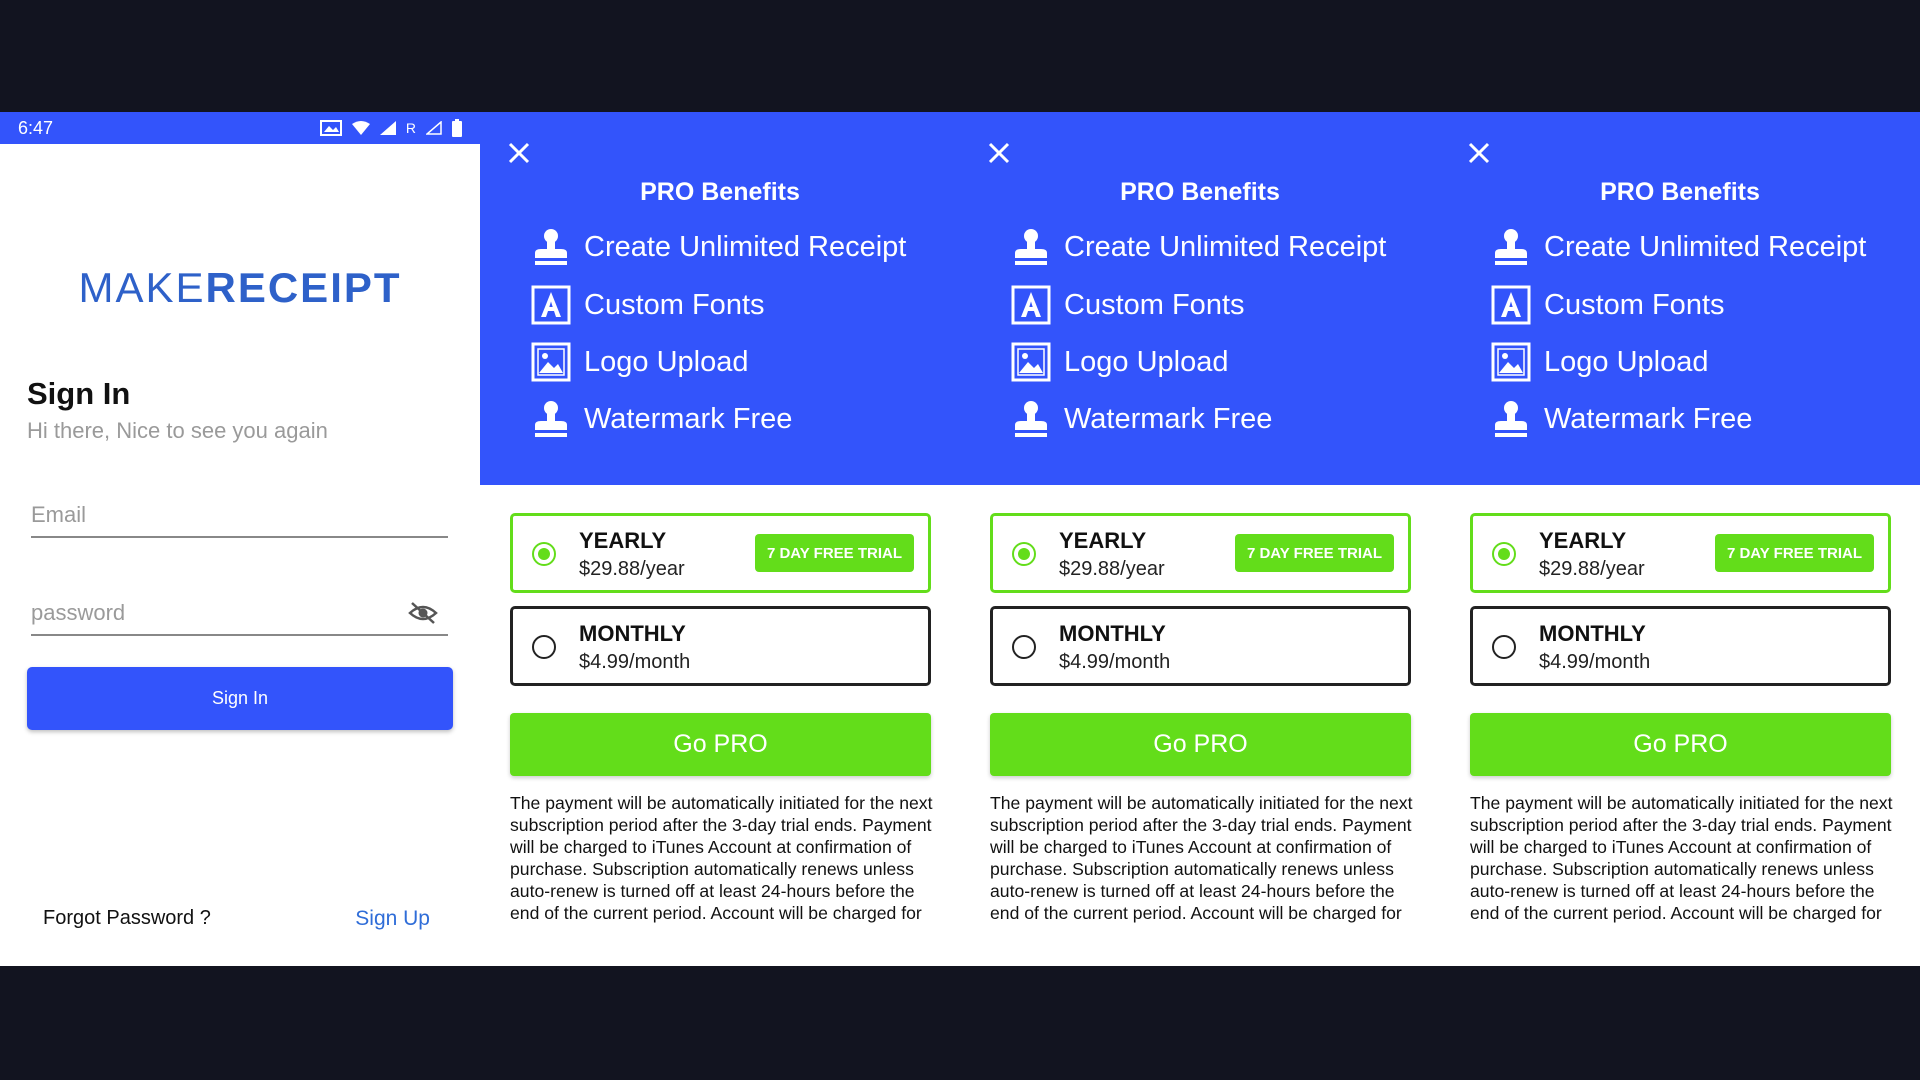 This screenshot has height=1080, width=1920. What do you see at coordinates (434, 128) in the screenshot?
I see `signal-empty-icon` at bounding box center [434, 128].